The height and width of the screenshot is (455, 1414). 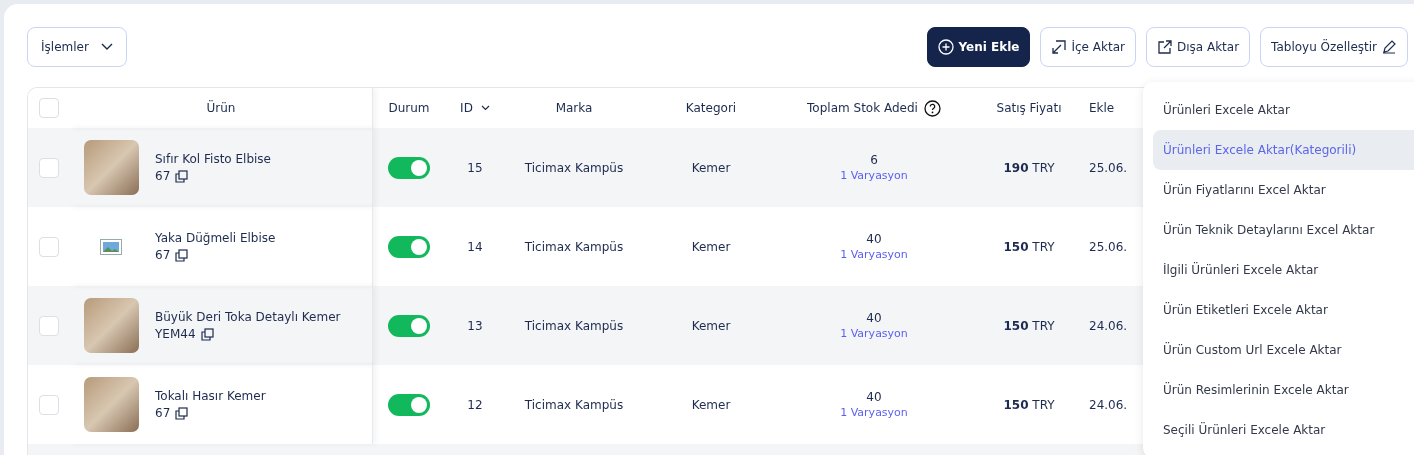 I want to click on menu-item: Ürün Custom Url Excele Aktar, so click(x=1283, y=350).